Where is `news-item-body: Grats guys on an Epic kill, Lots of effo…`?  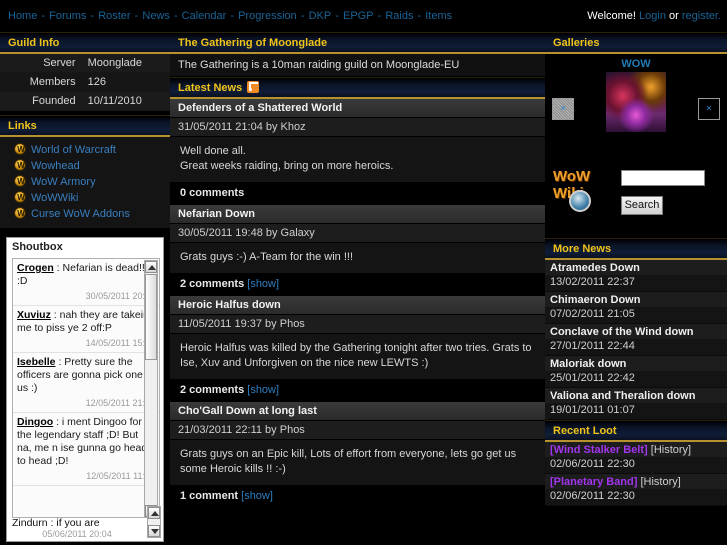
news-item-body: Grats guys on an Epic kill, Lots of effo… is located at coordinates (357, 462).